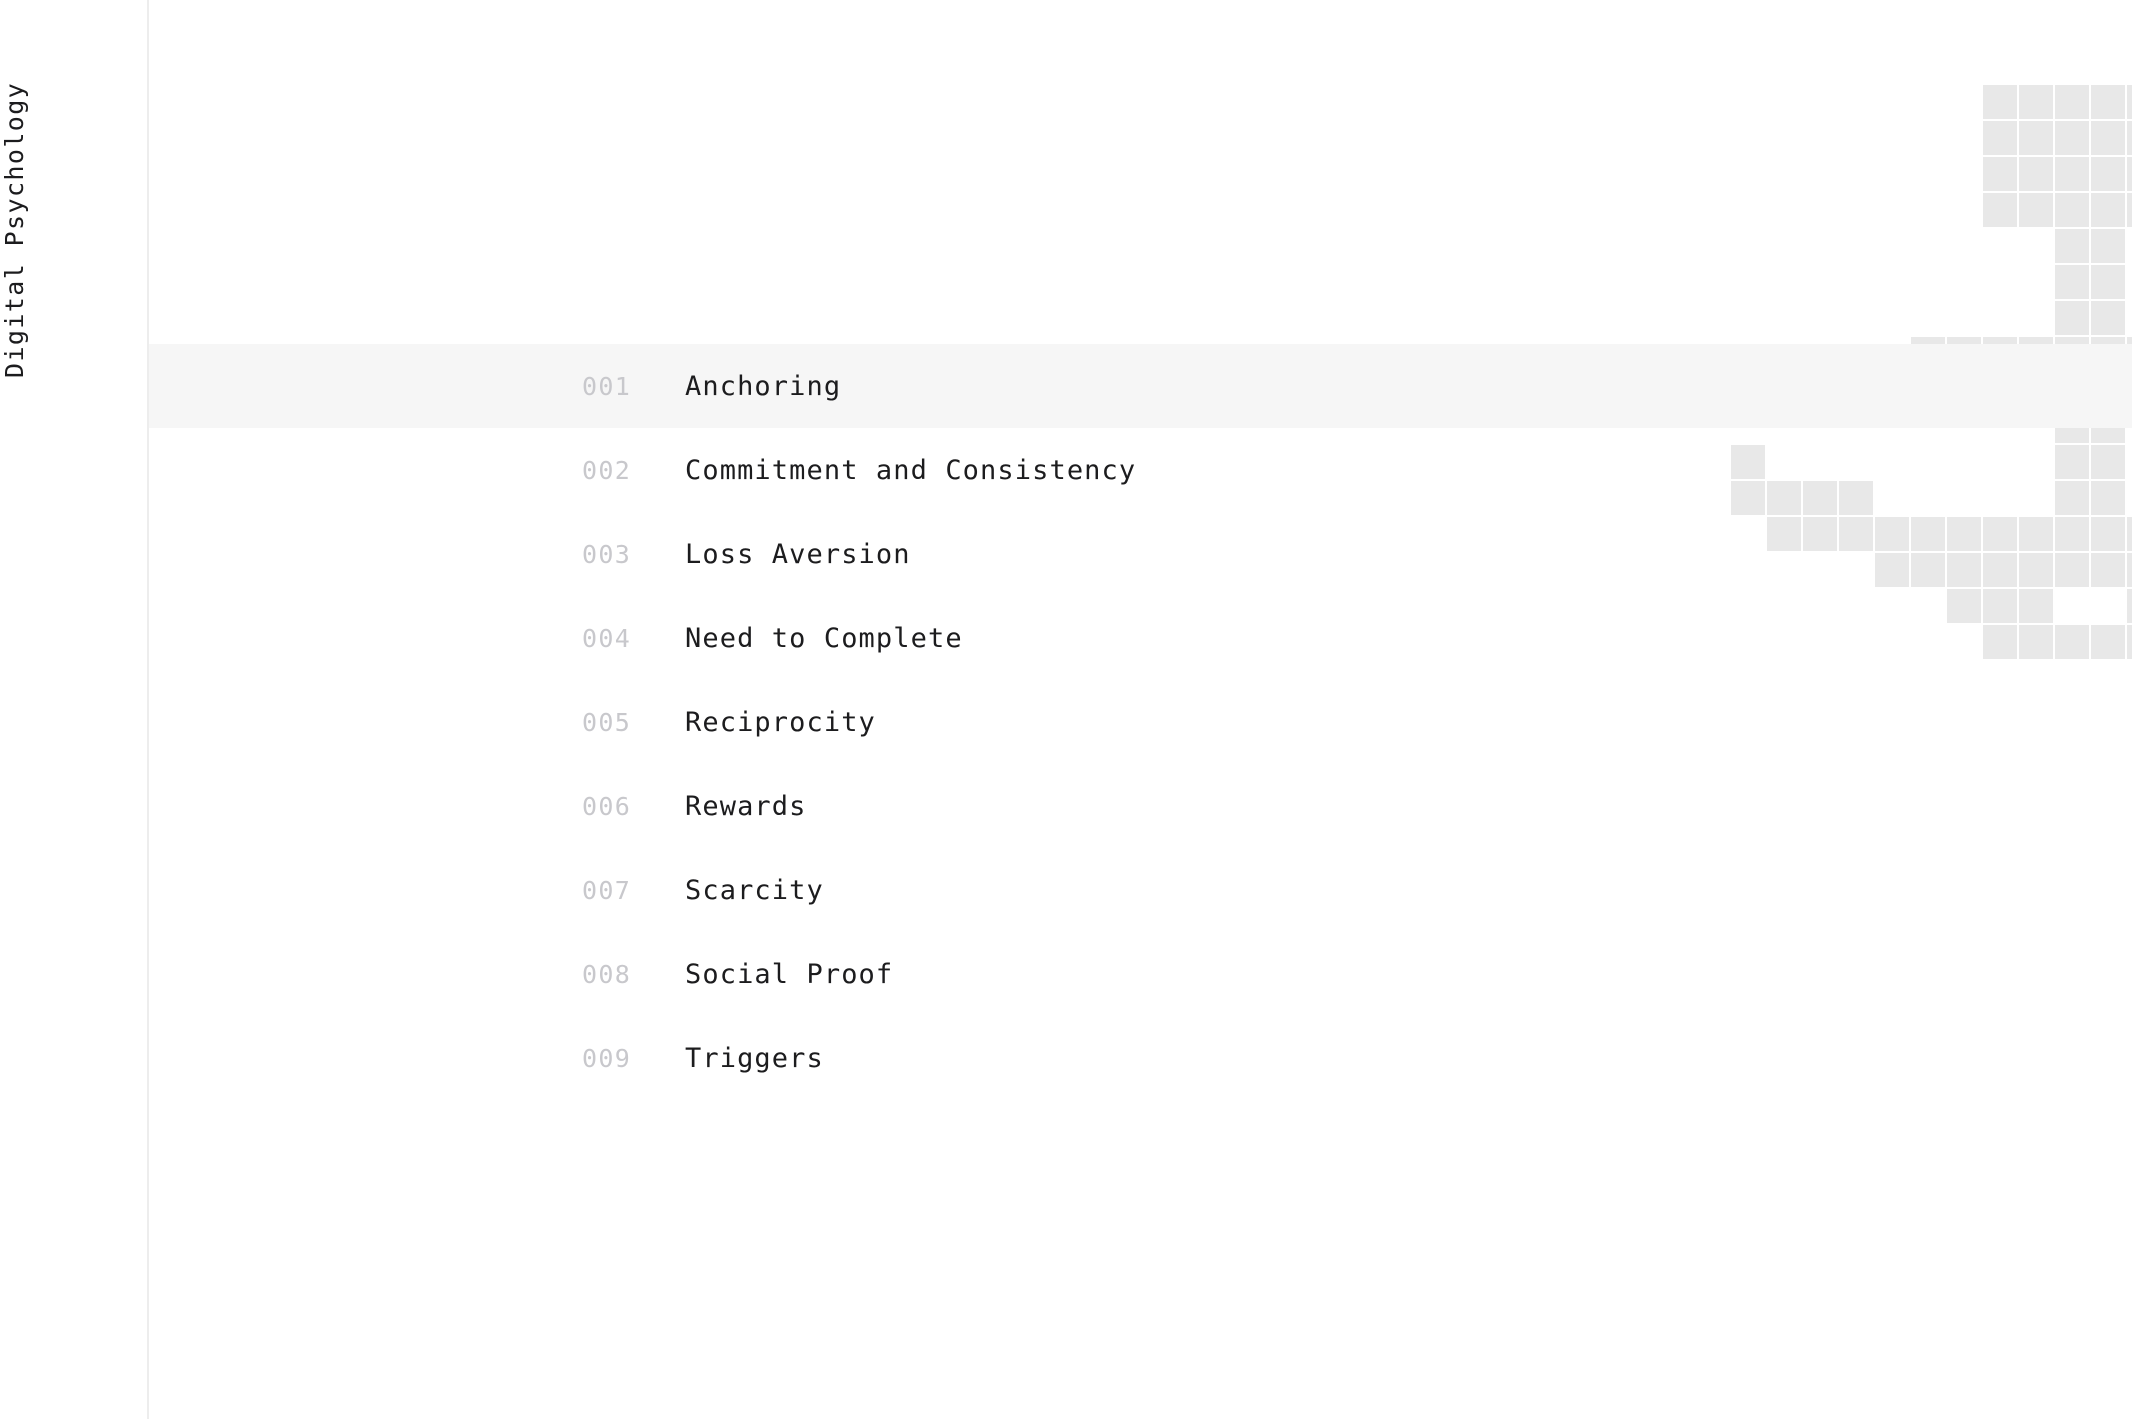 This screenshot has width=2132, height=1419. Describe the element at coordinates (1140, 806) in the screenshot. I see `list-row: 006 Rewards` at that location.